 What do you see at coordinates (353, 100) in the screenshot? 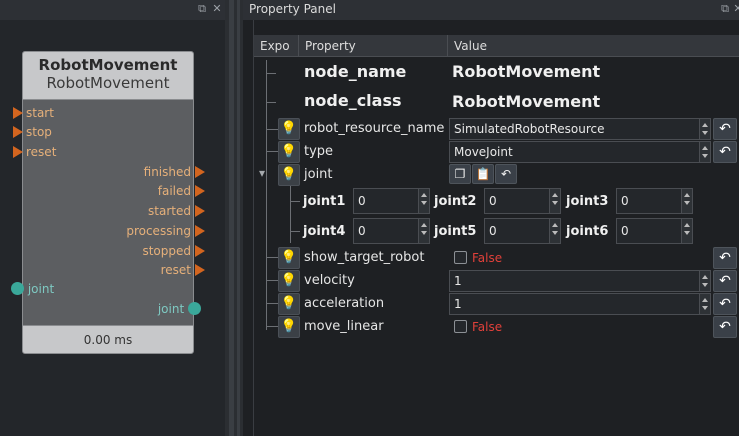
I see `property-label-node-class: node_class` at bounding box center [353, 100].